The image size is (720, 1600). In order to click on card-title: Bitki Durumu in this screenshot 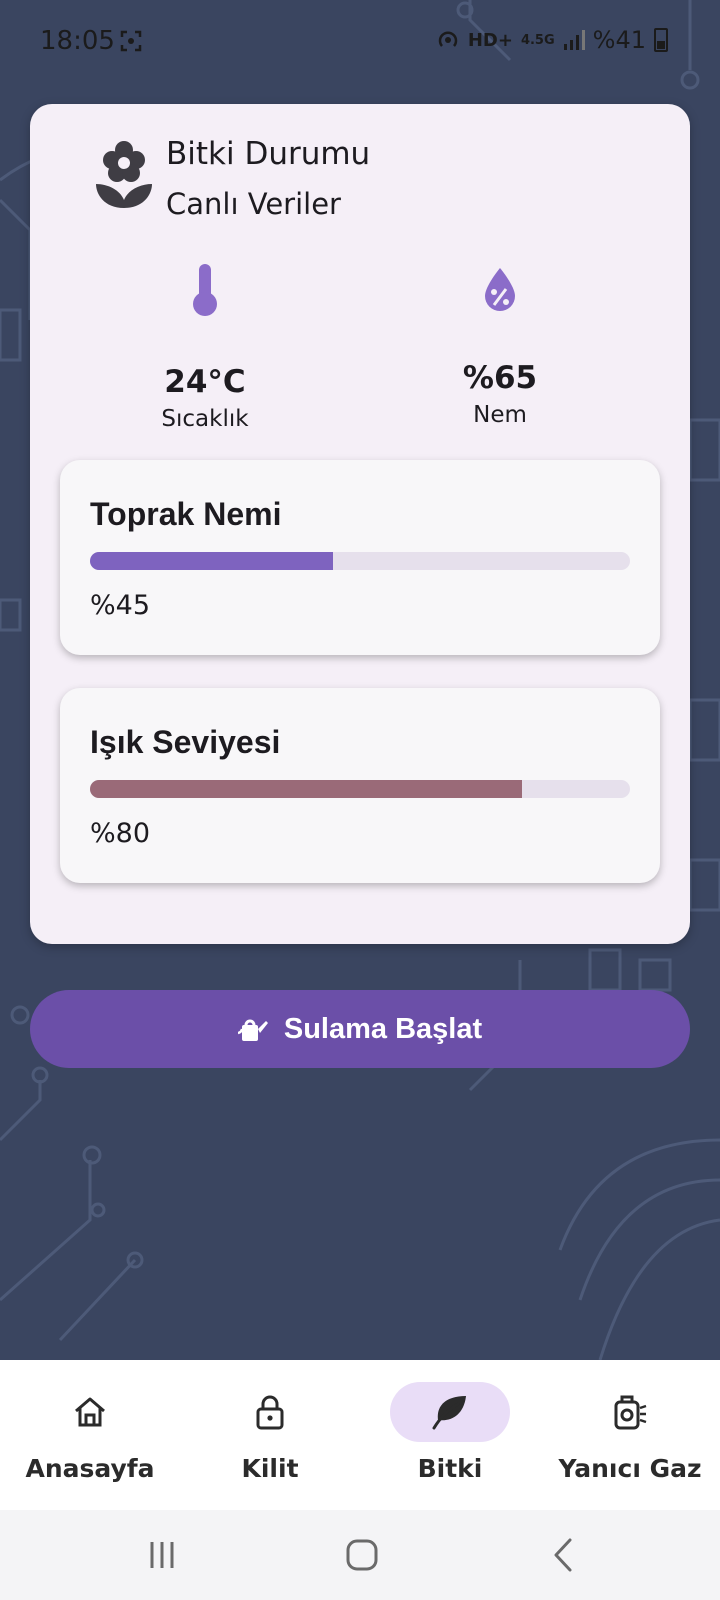, I will do `click(268, 154)`.